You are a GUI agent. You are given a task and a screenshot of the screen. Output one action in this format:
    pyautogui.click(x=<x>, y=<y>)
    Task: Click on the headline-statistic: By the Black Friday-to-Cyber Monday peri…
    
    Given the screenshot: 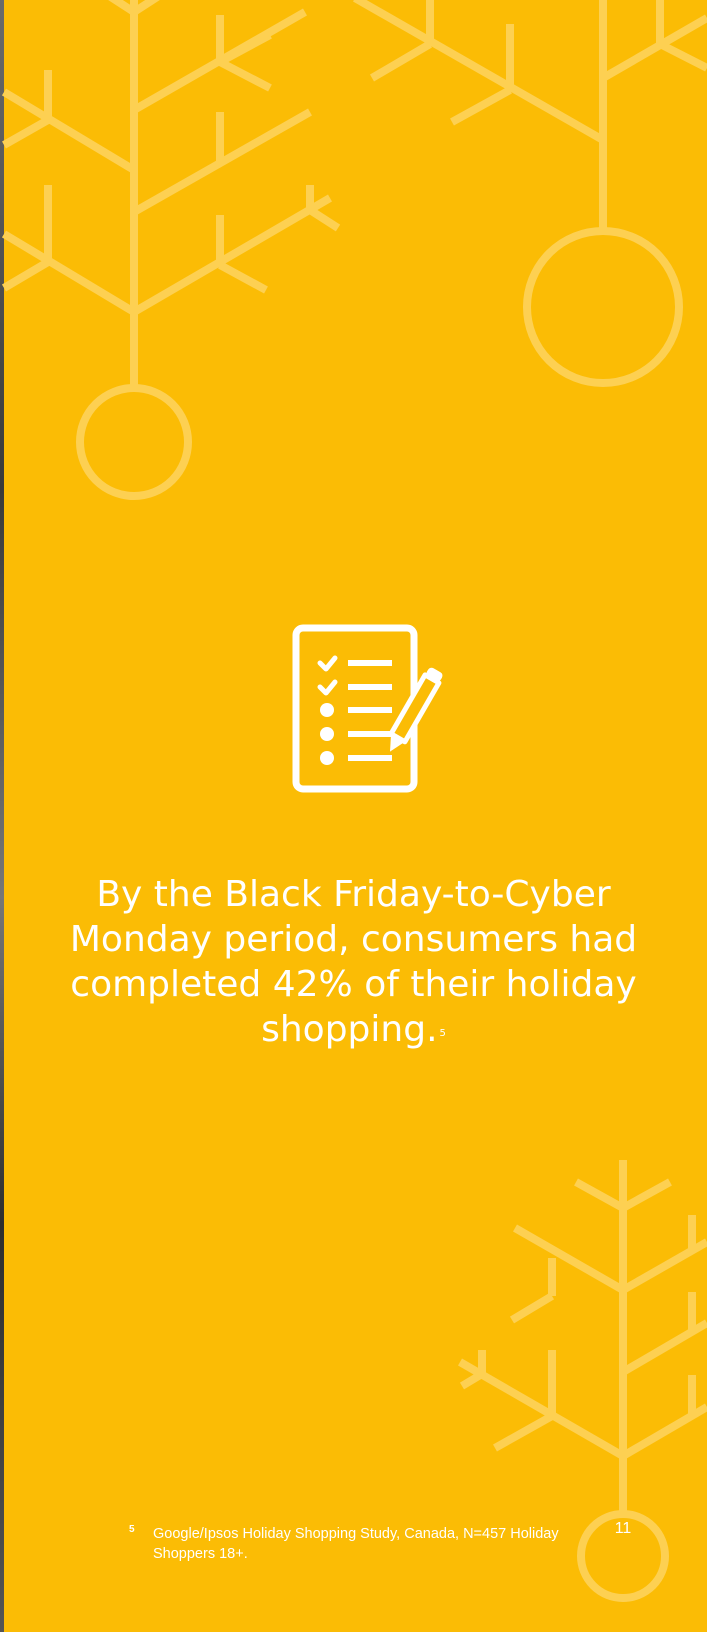 What is the action you would take?
    pyautogui.click(x=353, y=962)
    